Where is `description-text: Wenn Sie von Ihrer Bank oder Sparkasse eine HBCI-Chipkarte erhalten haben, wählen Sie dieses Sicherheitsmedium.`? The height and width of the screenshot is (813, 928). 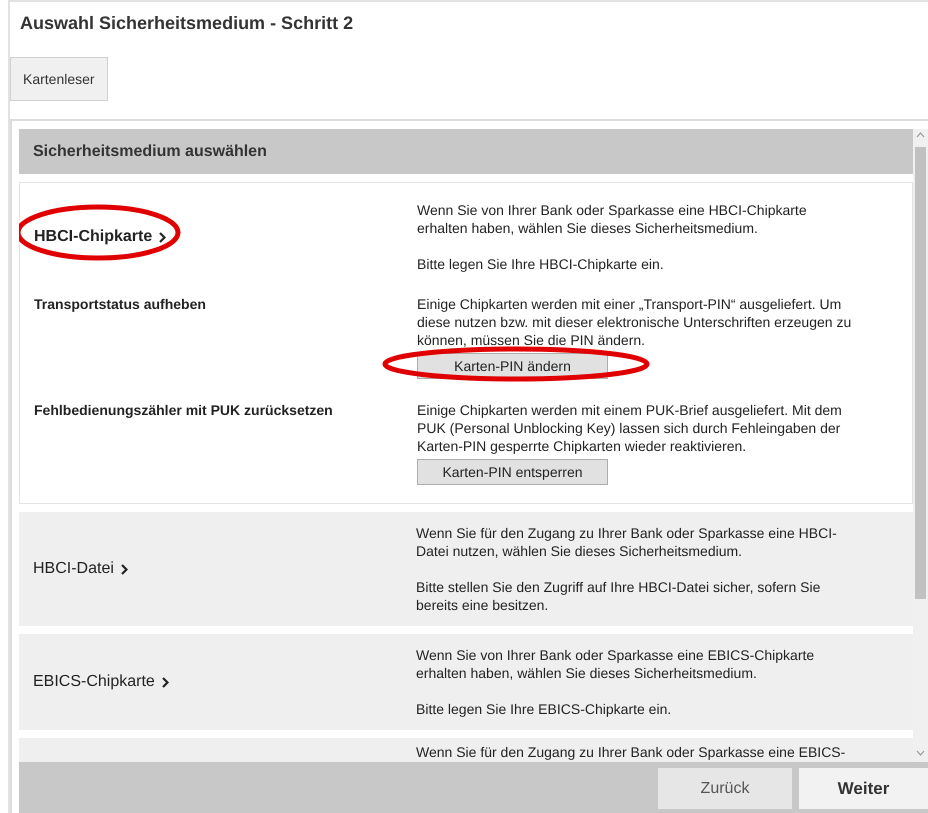 description-text: Wenn Sie von Ihrer Bank oder Sparkasse eine HBCI-Chipkarte erhalten haben, wählen Sie dieses Sicherheitsmedium. is located at coordinates (612, 219).